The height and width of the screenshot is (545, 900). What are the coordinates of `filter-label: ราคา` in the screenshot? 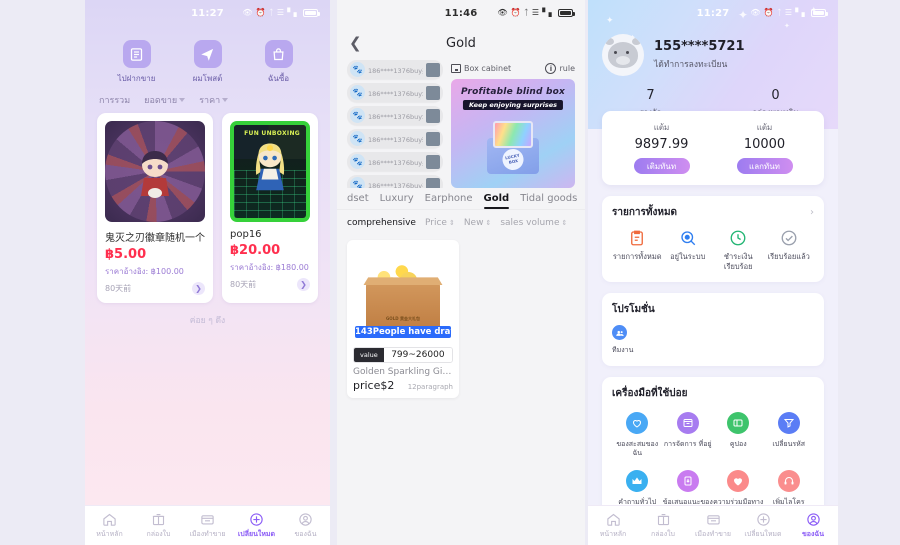 It's located at (210, 101).